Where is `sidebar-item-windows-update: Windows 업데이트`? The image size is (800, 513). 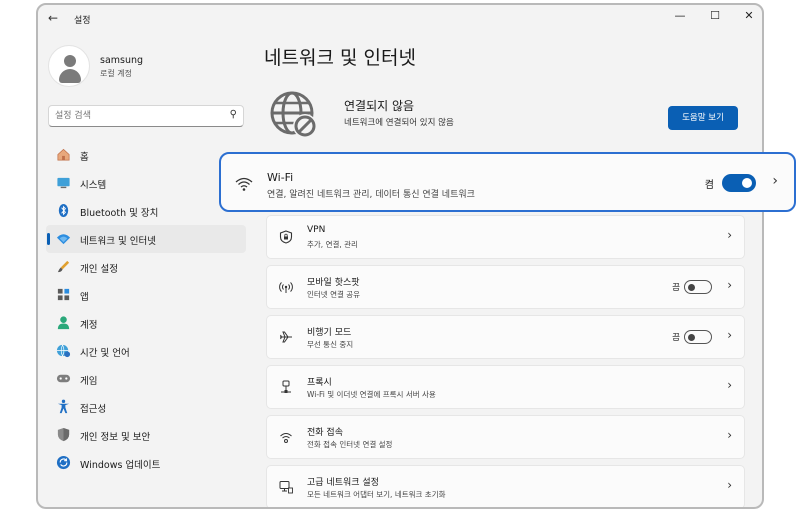 sidebar-item-windows-update: Windows 업데이트 is located at coordinates (146, 463).